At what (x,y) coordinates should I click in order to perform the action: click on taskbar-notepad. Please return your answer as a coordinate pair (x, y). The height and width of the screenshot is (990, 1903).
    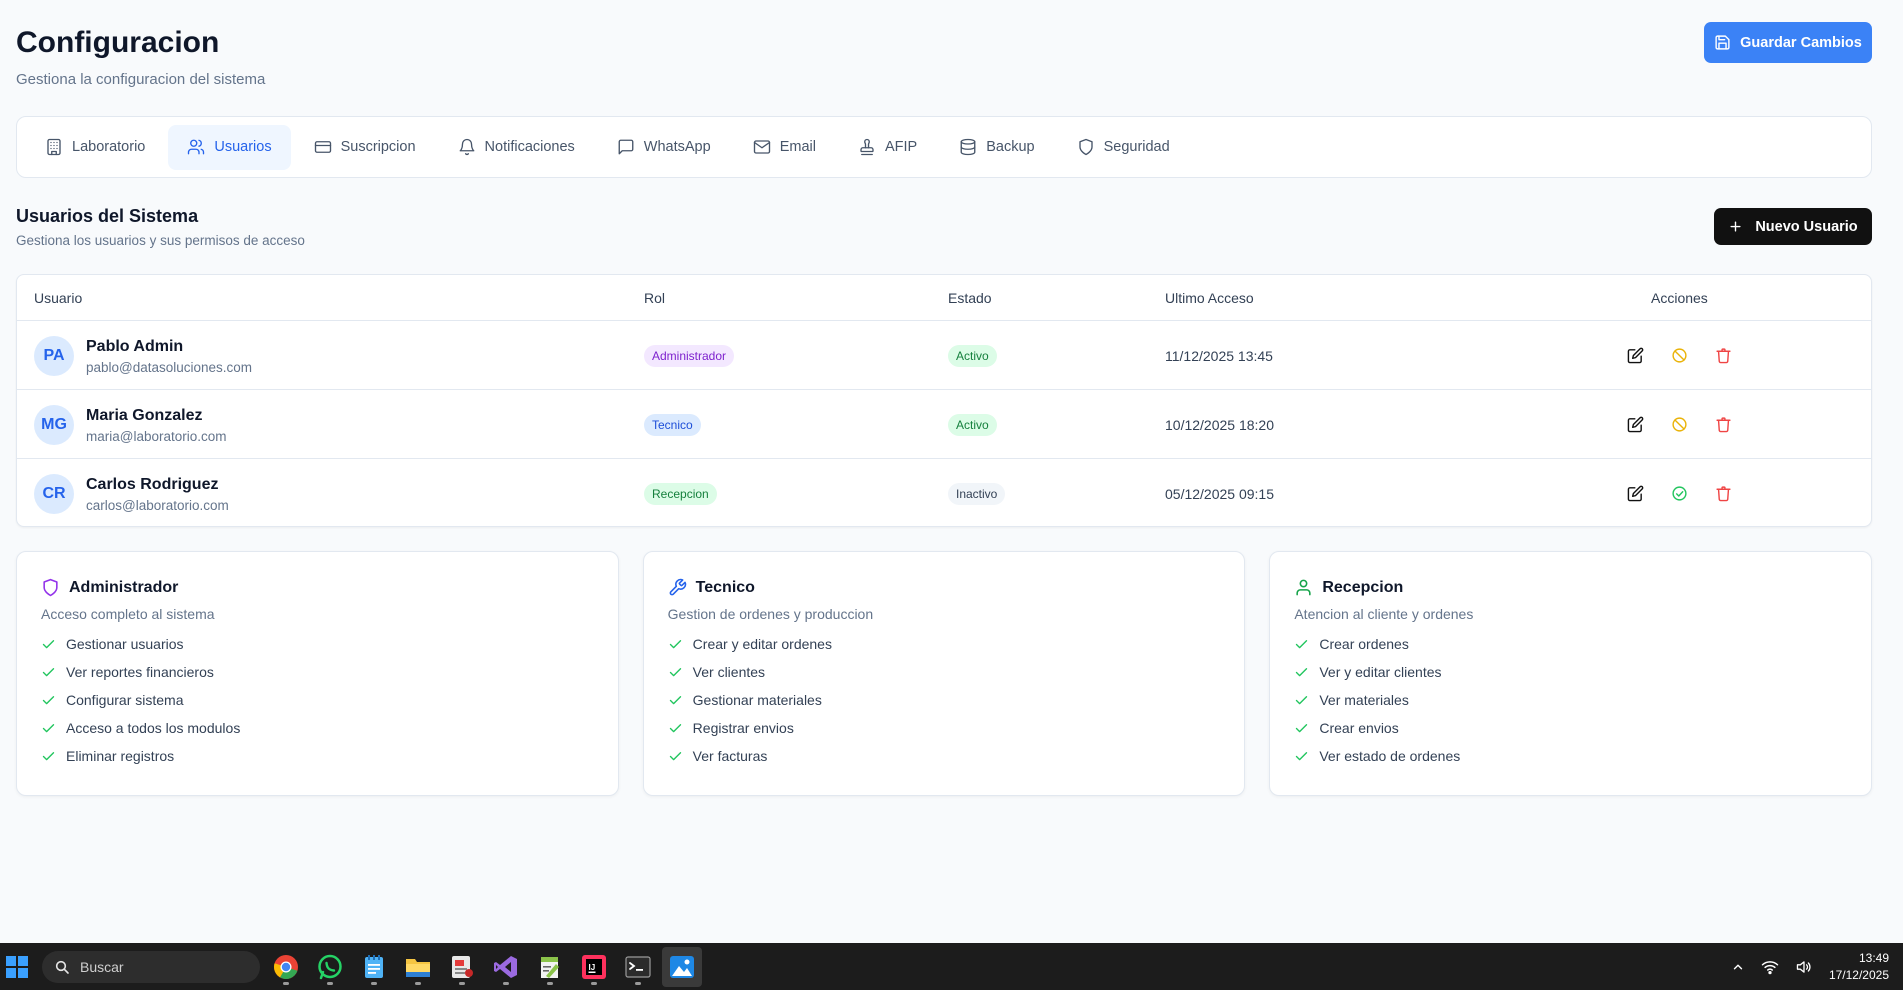
    Looking at the image, I should click on (374, 967).